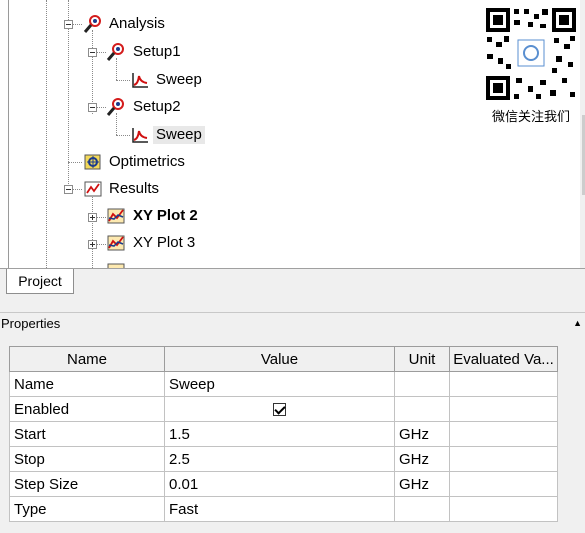  I want to click on property-value: Fast, so click(279, 509).